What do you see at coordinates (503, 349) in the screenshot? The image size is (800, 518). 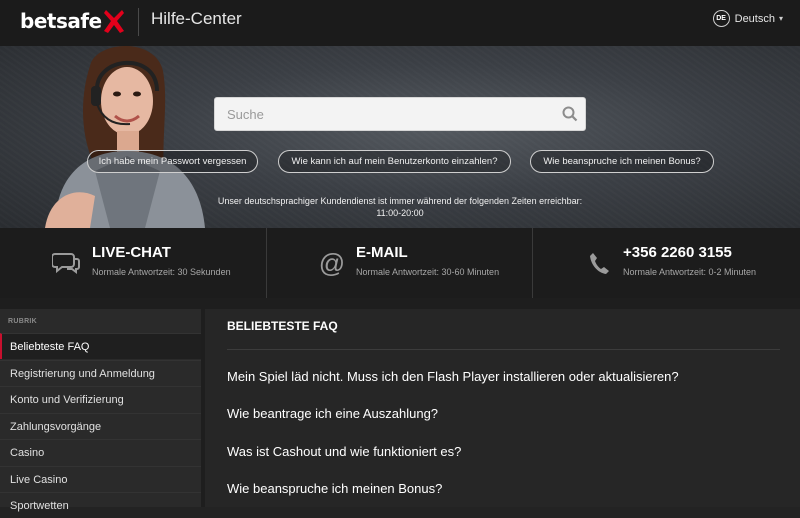 I see `faq-divider` at bounding box center [503, 349].